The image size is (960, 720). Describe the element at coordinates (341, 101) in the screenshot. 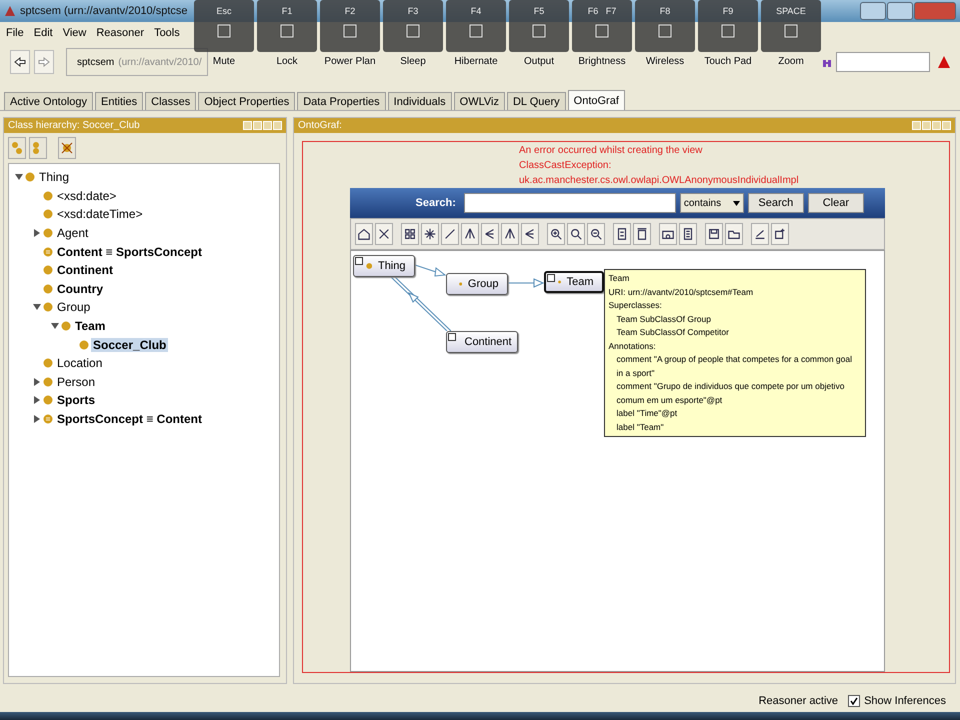

I see `tab: Data Properties` at that location.